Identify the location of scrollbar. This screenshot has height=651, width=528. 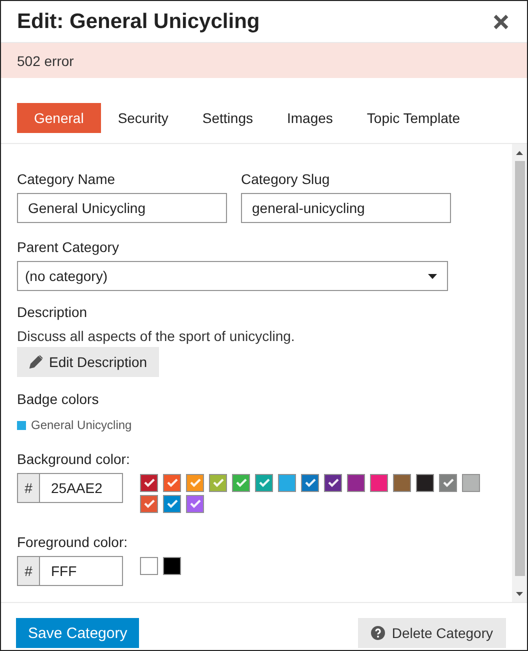
(519, 373).